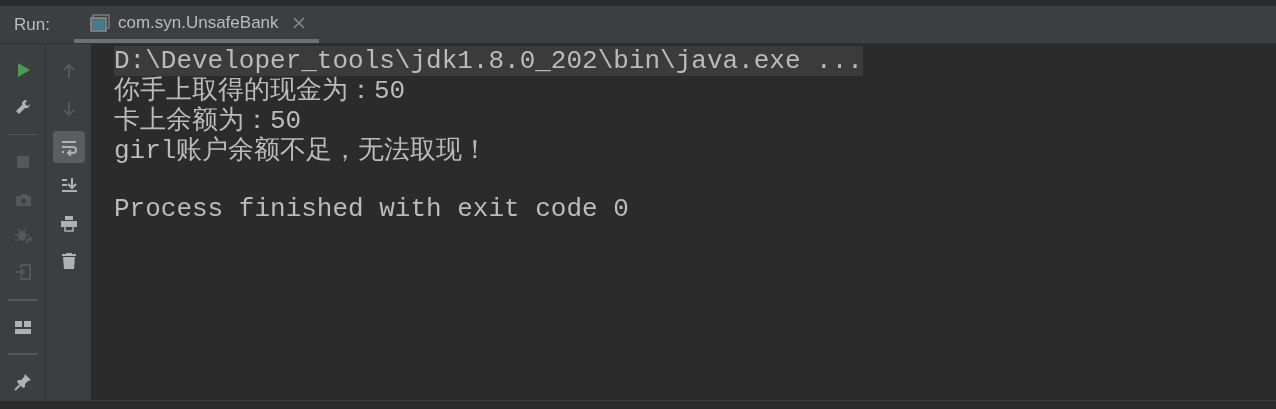 The width and height of the screenshot is (1276, 409). I want to click on close-icon, so click(298, 22).